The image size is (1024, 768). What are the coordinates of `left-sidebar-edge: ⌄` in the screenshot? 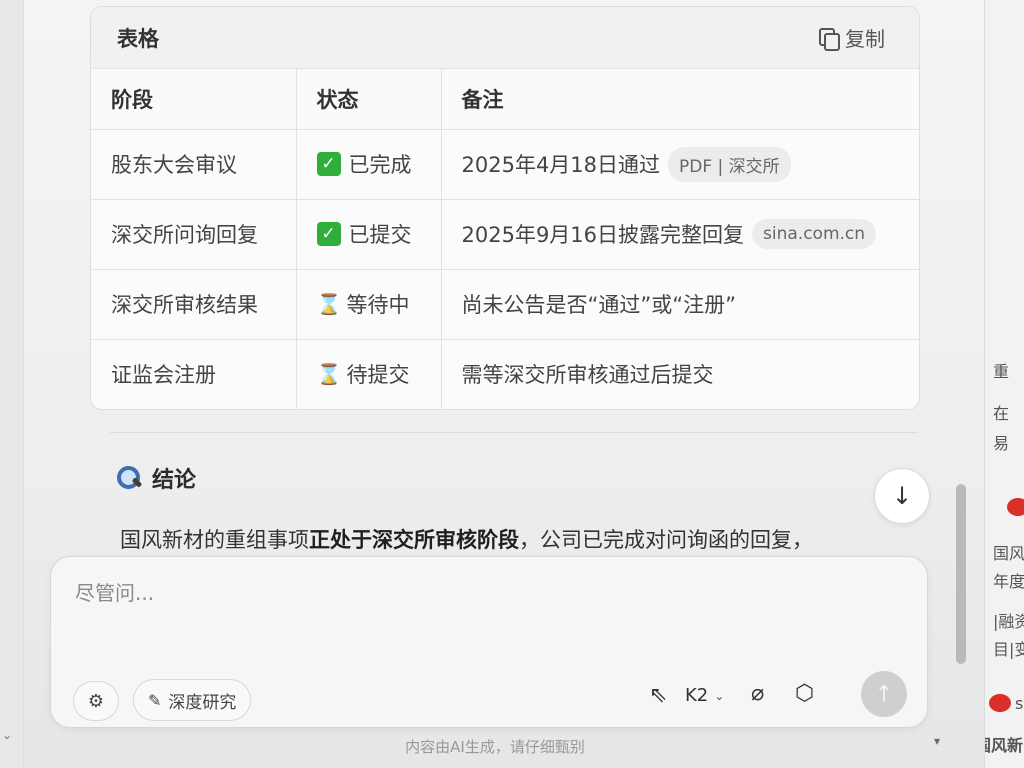 It's located at (12, 384).